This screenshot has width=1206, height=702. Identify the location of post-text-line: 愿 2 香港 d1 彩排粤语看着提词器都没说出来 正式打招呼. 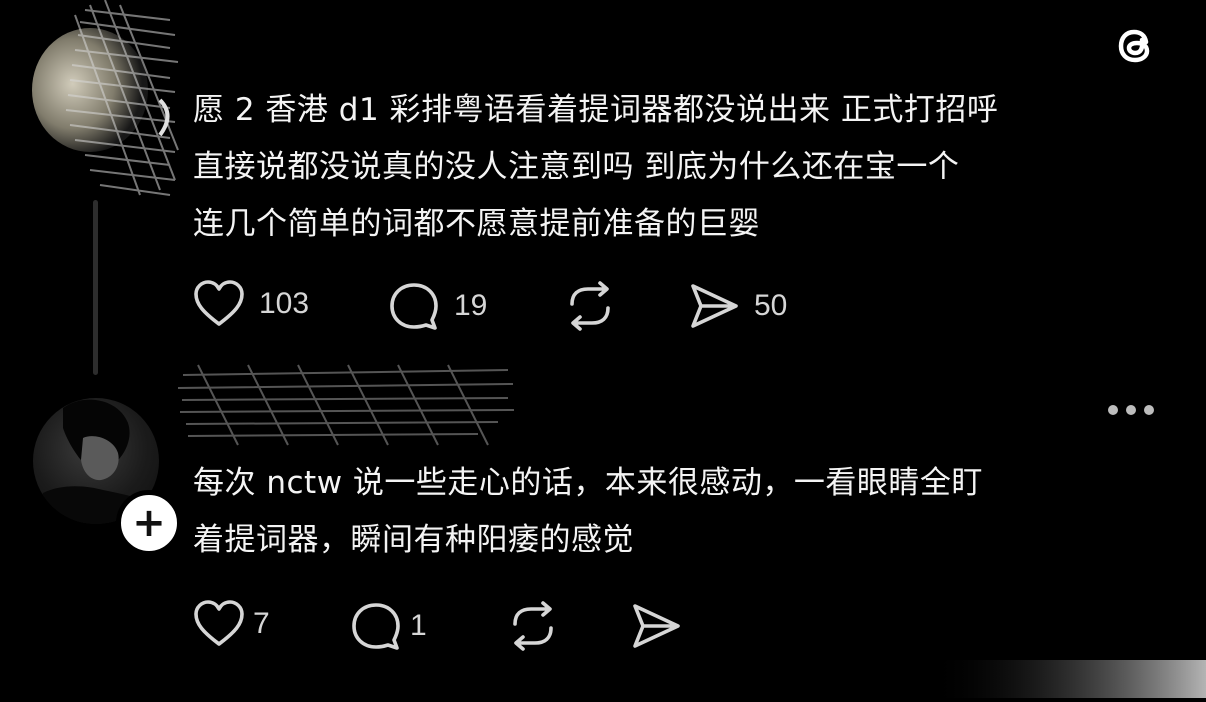
(596, 110).